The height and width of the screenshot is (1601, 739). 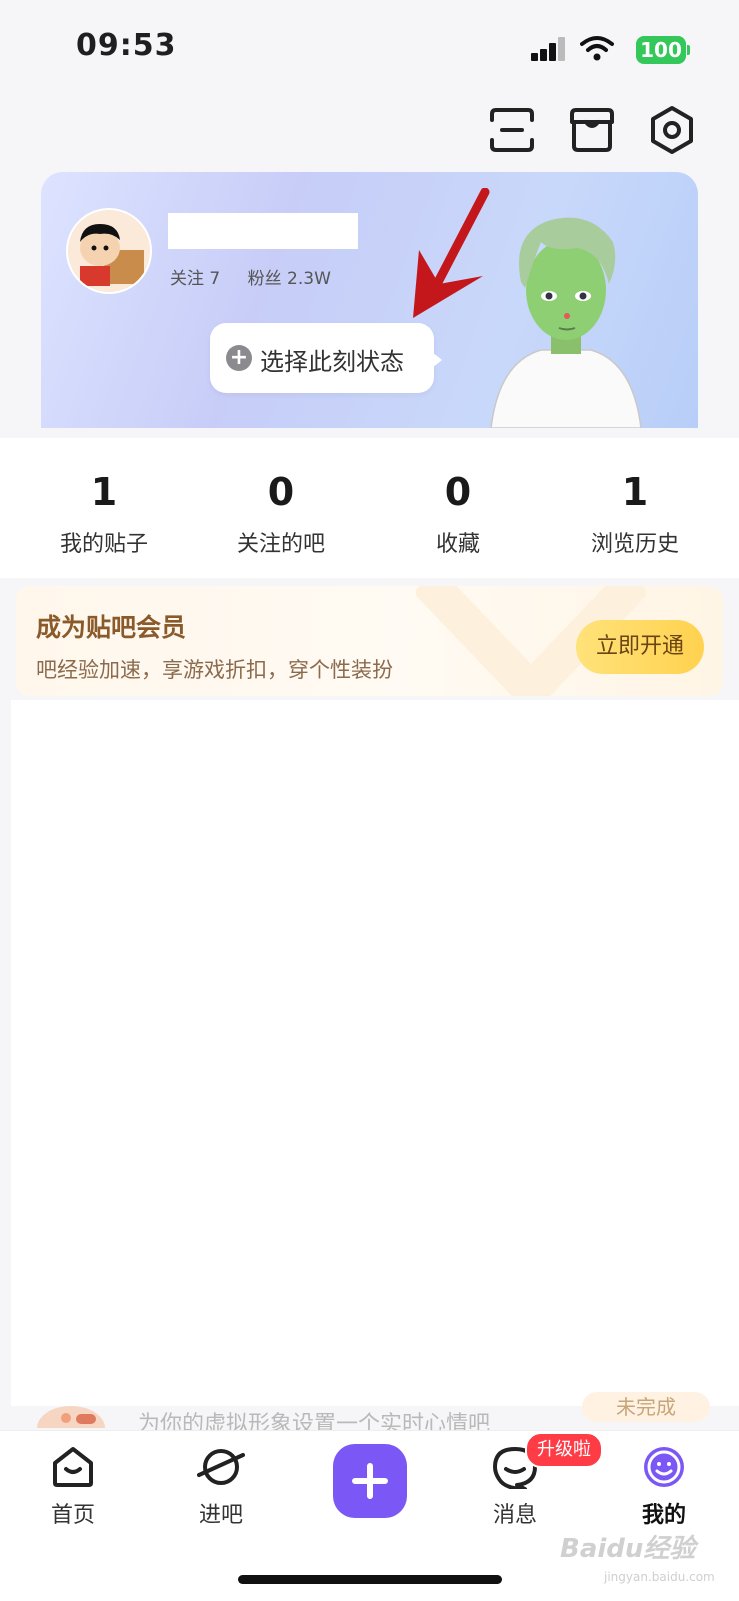 I want to click on red-arrow-annotation, so click(x=451, y=253).